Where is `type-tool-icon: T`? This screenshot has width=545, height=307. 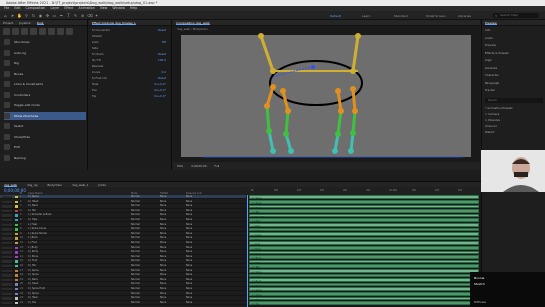 type-tool-icon: T is located at coordinates (68, 15).